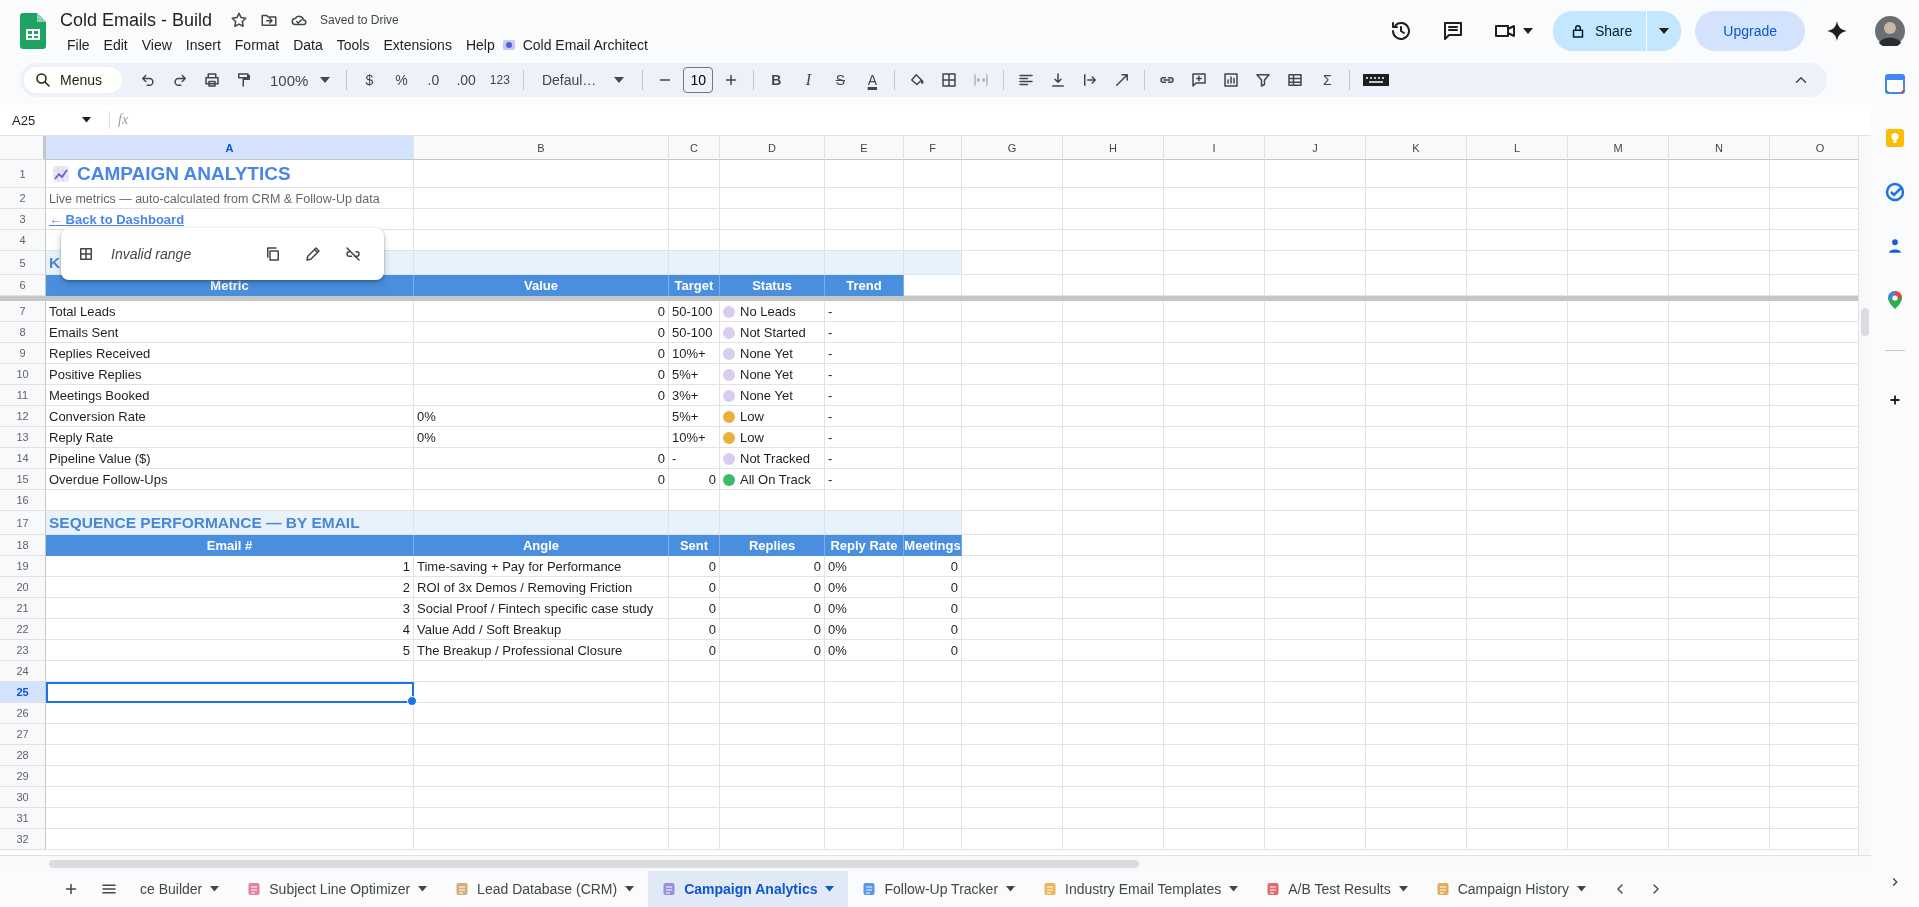  I want to click on currency-format-button: $, so click(369, 80).